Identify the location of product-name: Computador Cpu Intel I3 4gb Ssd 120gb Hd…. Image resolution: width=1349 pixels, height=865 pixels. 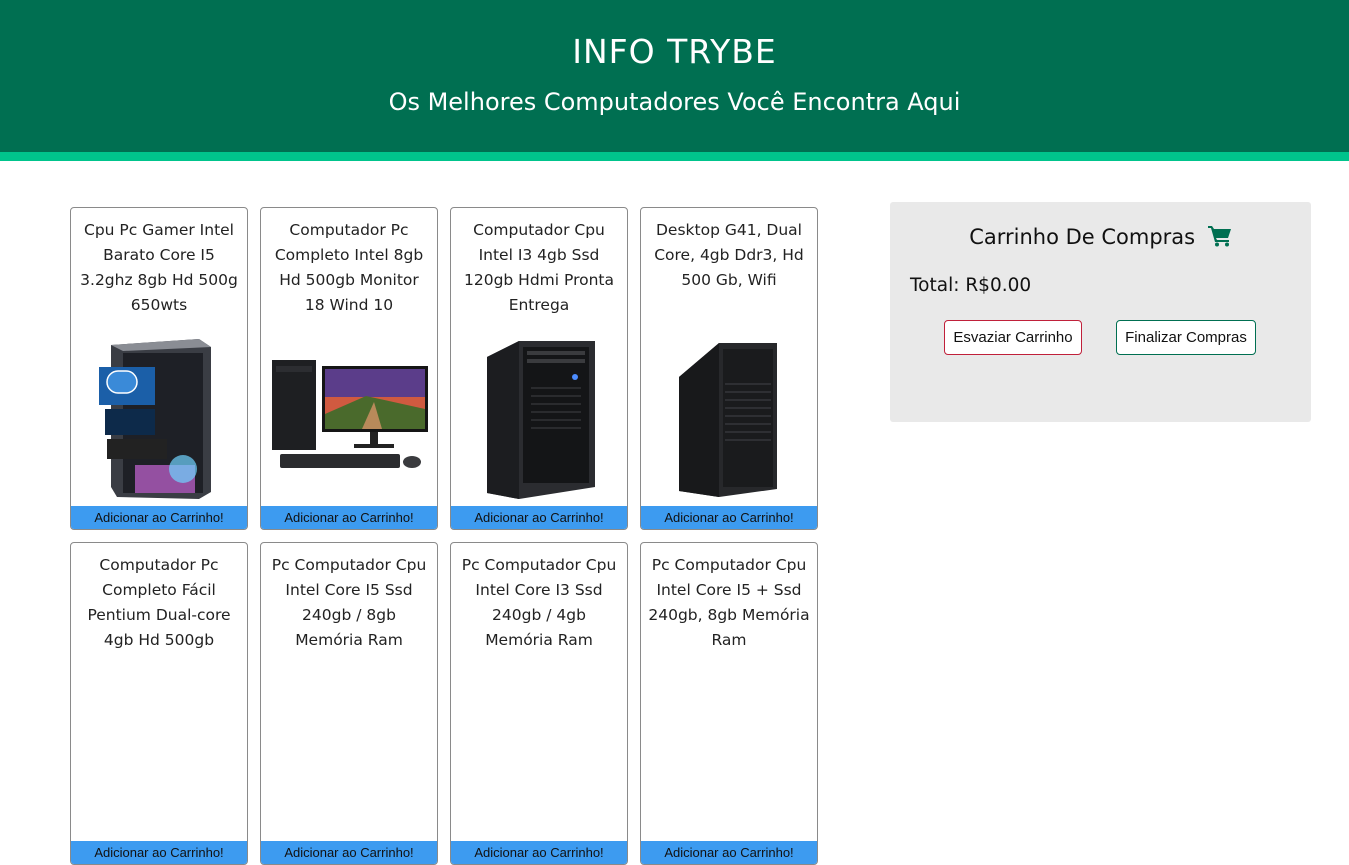
(538, 267).